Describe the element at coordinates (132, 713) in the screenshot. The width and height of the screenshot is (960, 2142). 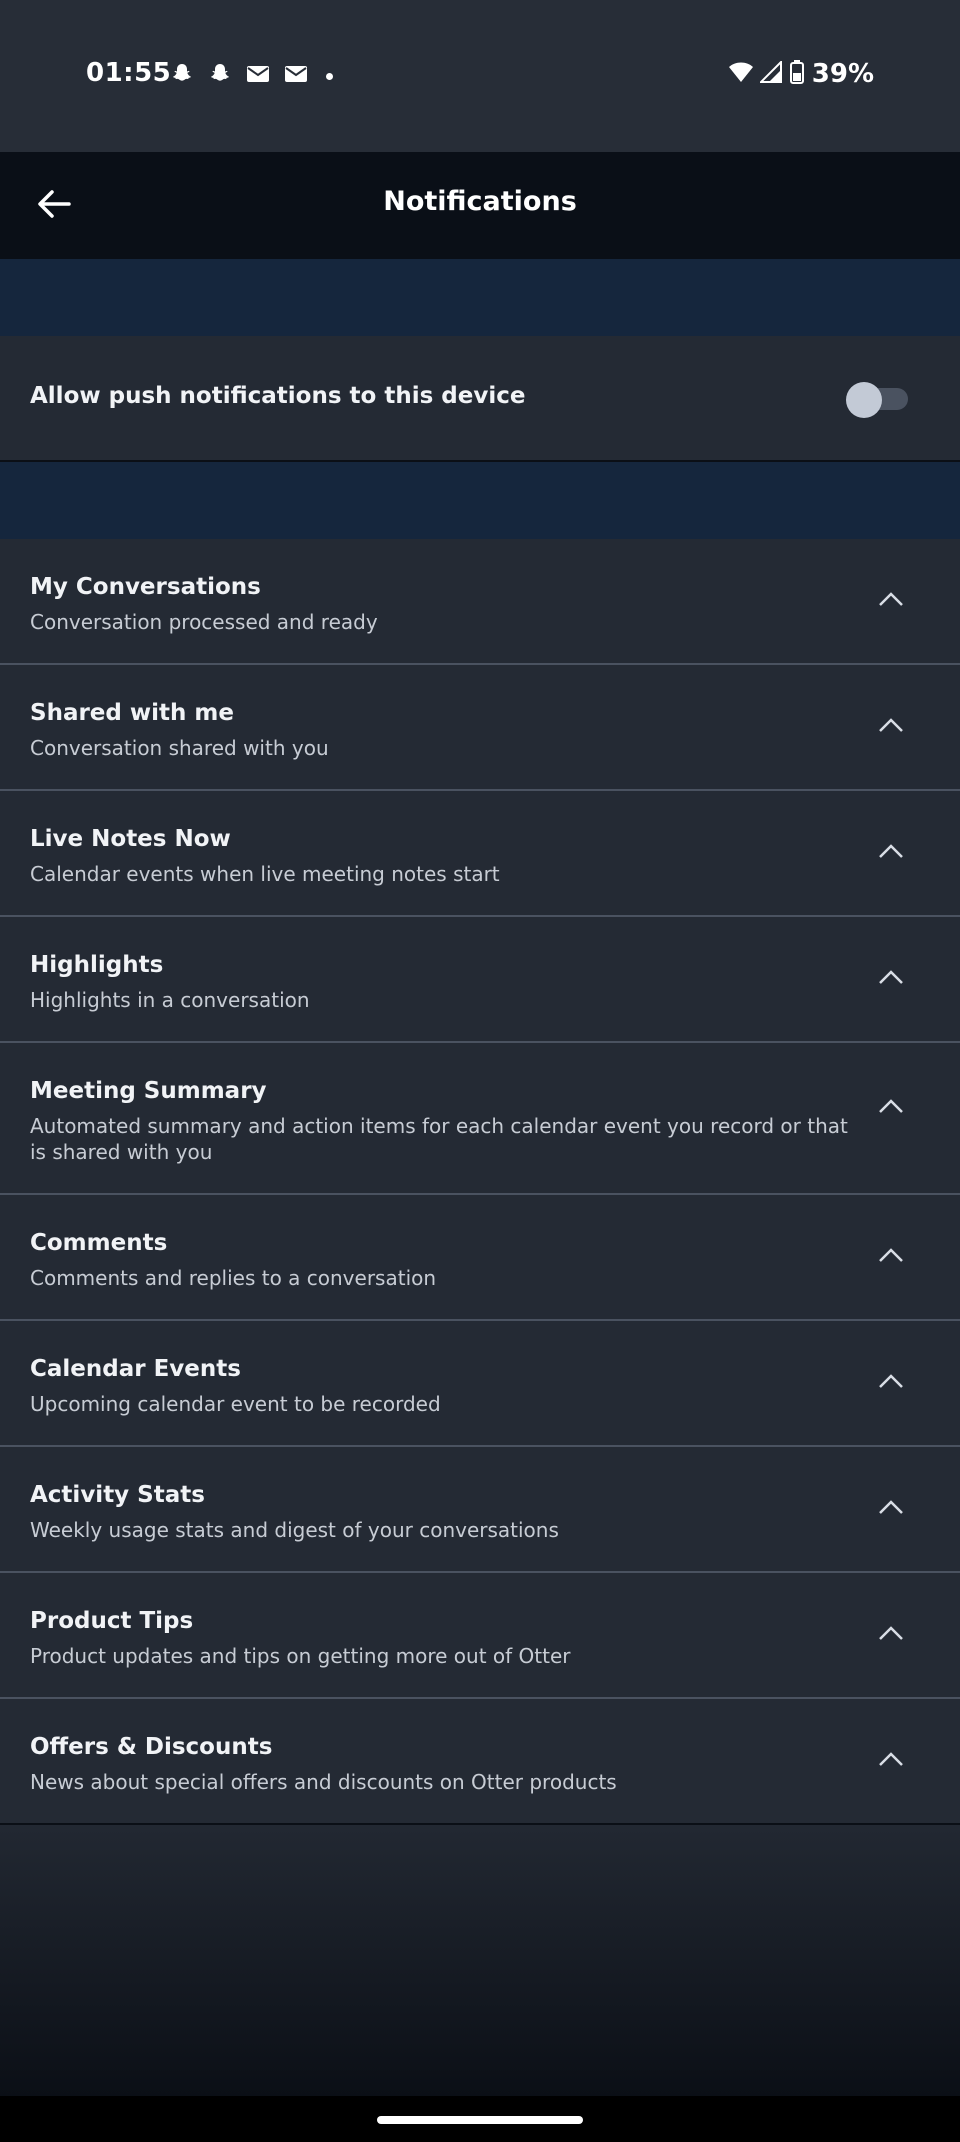
I see `category-title: Shared with me` at that location.